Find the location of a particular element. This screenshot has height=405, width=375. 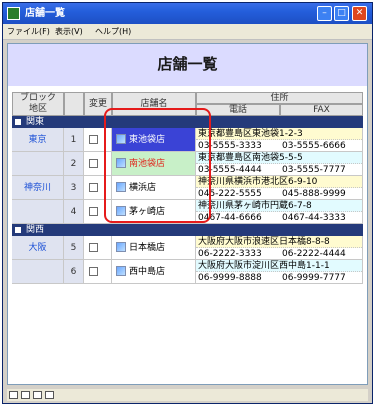

address-text: 大阪府大阪市淀川区西中島1-1-1 is located at coordinates (279, 266).